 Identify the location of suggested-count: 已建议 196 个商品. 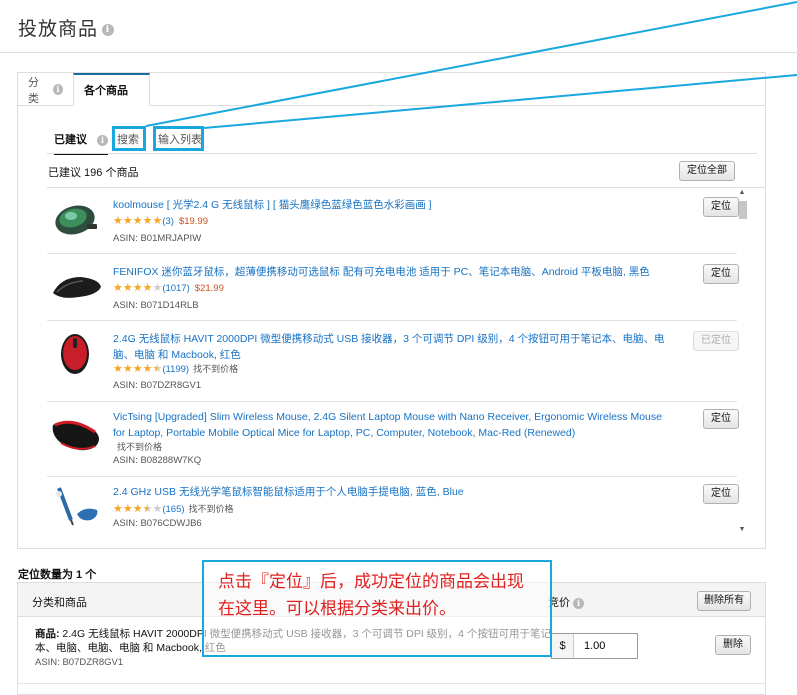
(93, 173).